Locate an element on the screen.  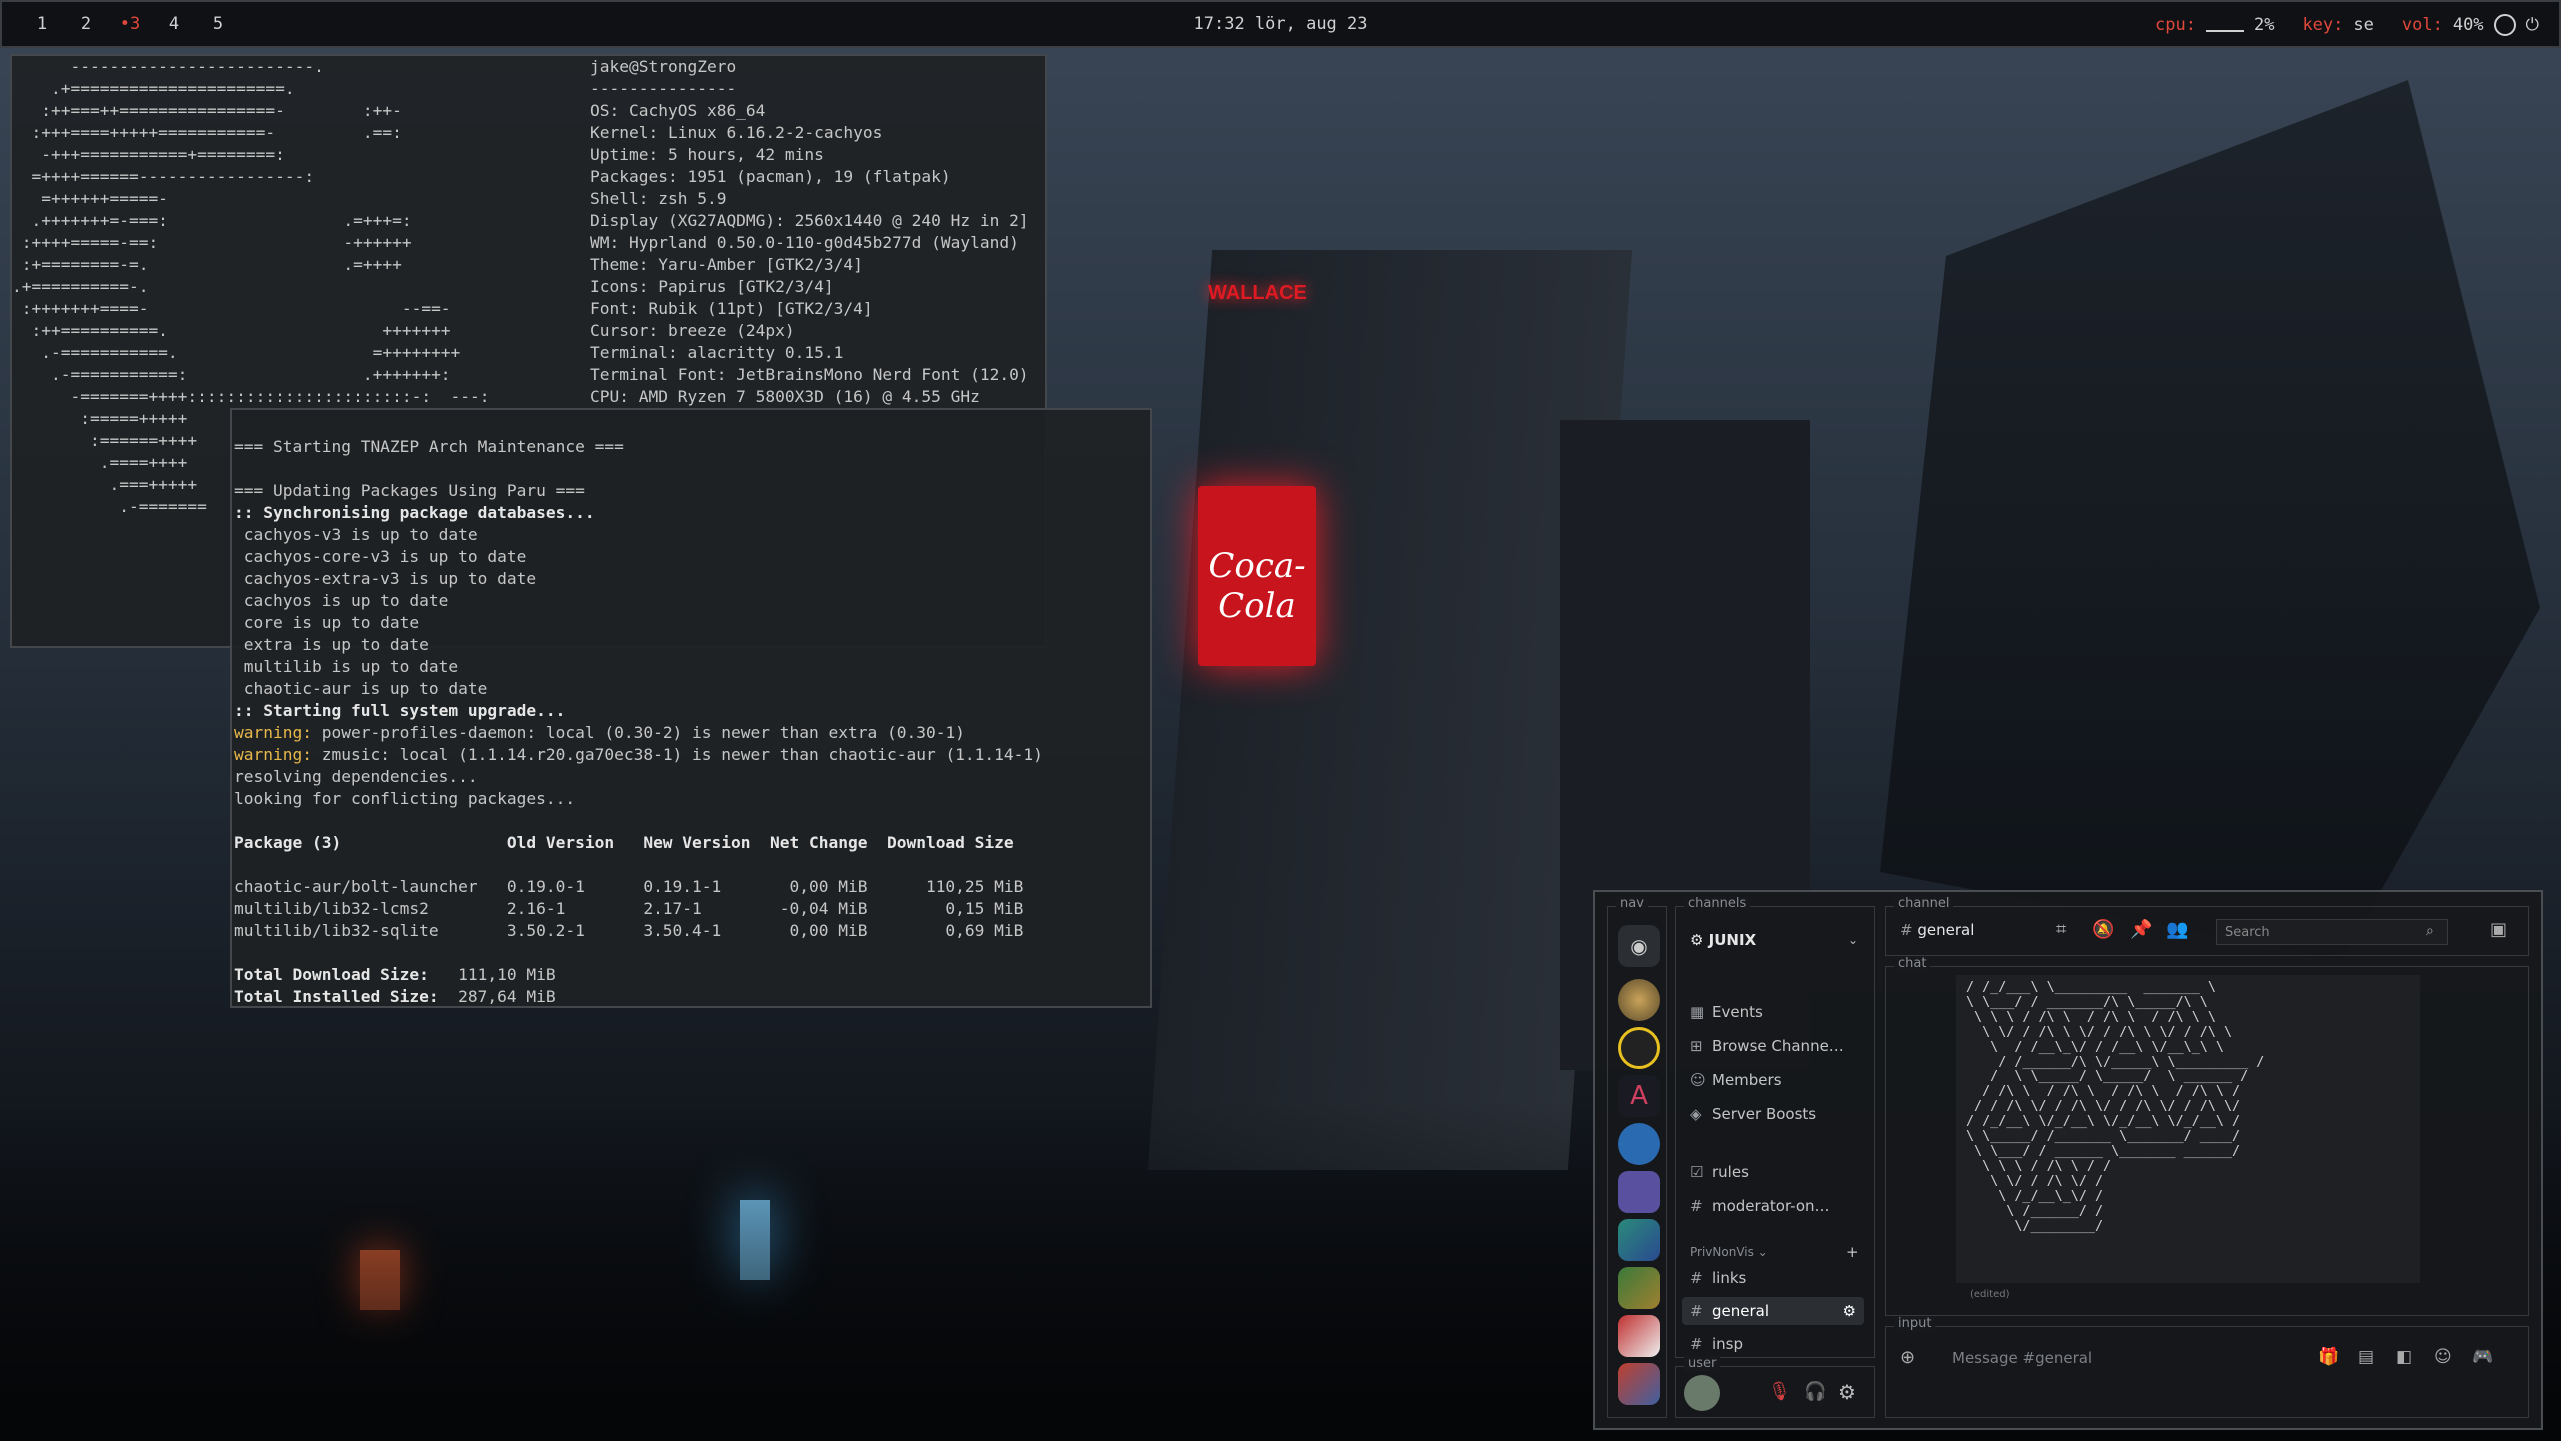
add-channel-button: + is located at coordinates (1852, 1252).